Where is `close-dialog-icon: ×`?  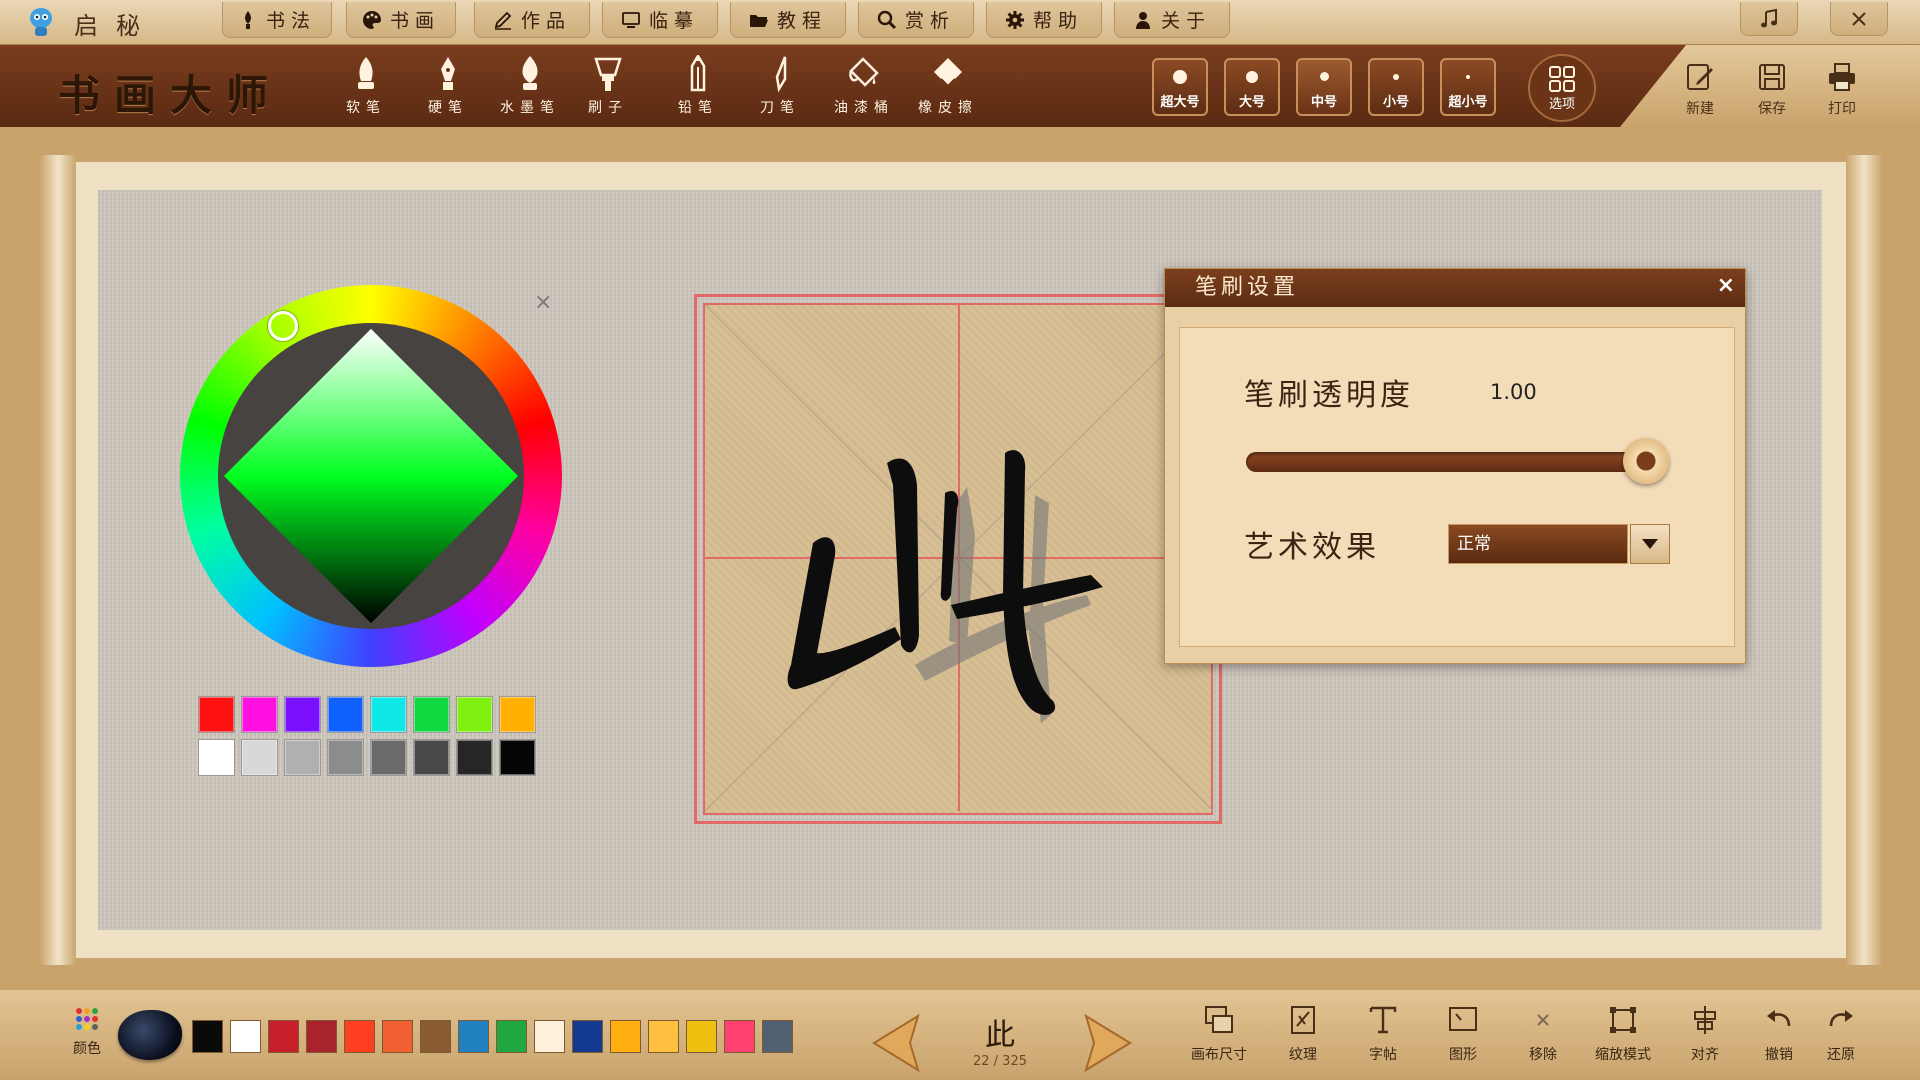 close-dialog-icon: × is located at coordinates (1726, 285).